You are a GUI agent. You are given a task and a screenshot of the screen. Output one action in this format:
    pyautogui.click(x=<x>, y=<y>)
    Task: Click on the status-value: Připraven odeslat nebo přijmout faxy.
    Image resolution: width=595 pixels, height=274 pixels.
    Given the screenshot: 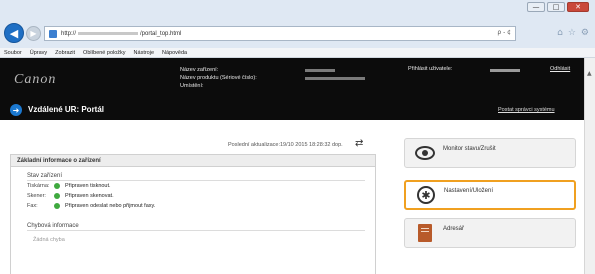 What is the action you would take?
    pyautogui.click(x=110, y=206)
    